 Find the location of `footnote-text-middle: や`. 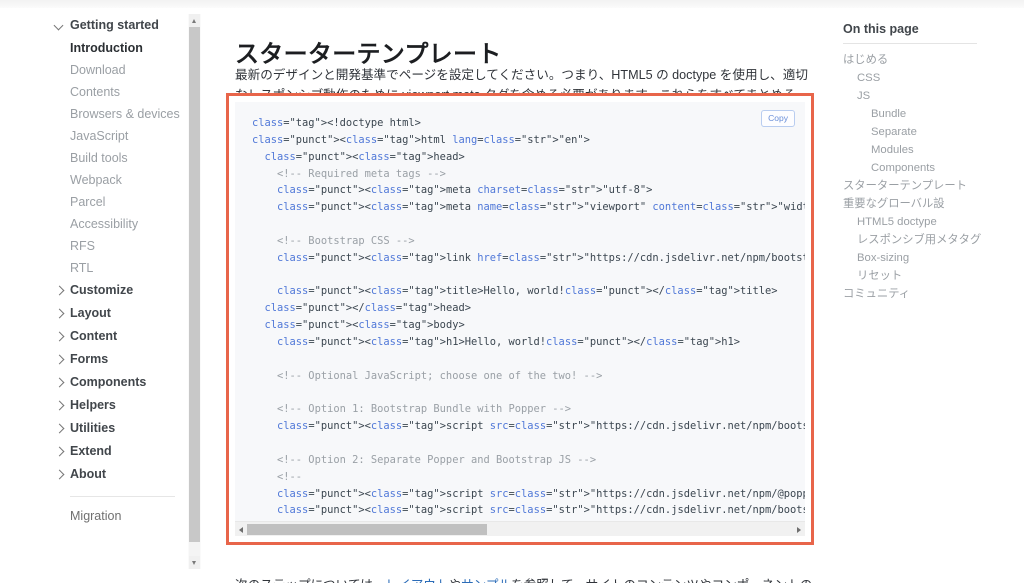

footnote-text-middle: や is located at coordinates (454, 580).